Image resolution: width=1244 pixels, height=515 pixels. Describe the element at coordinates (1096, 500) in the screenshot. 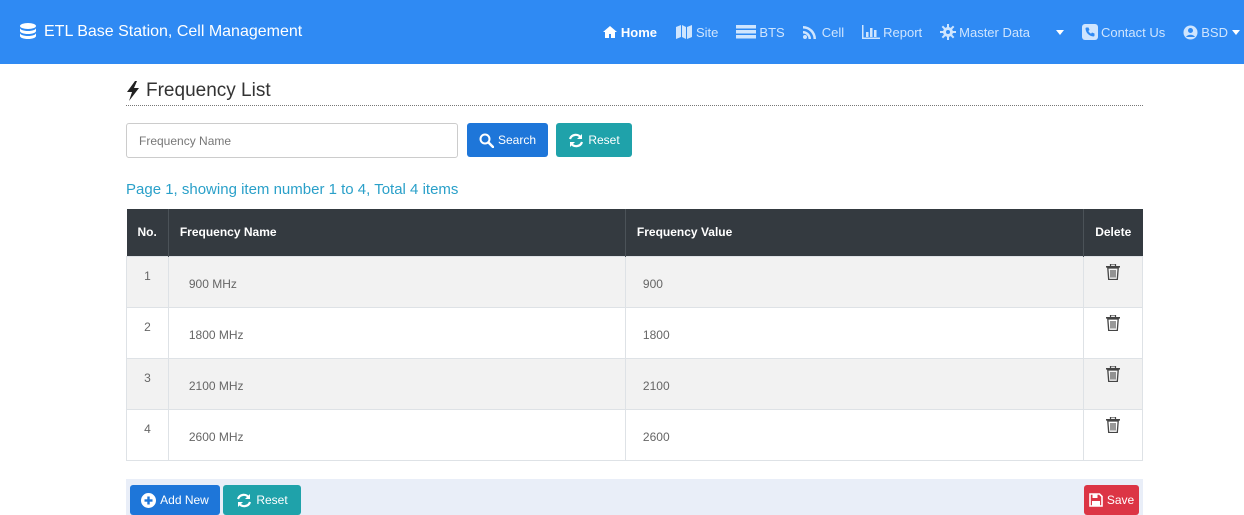

I see `save-icon` at that location.